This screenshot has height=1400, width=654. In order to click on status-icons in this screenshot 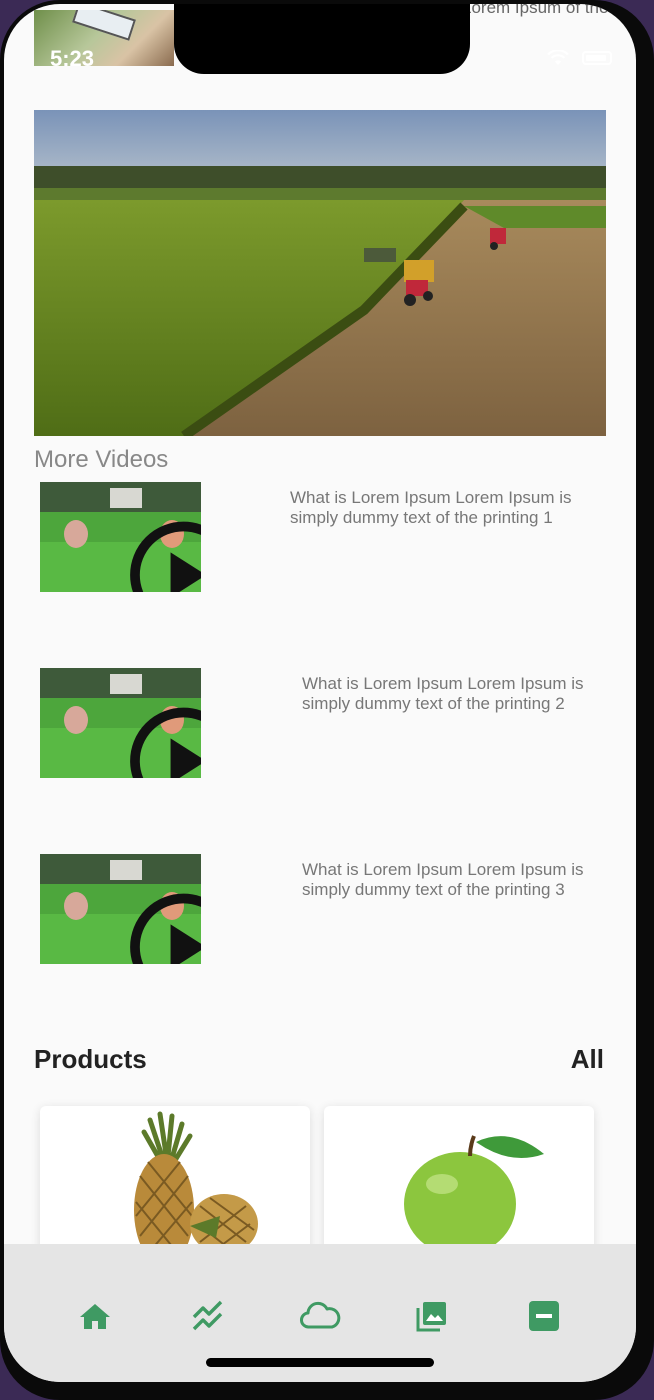, I will do `click(579, 58)`.